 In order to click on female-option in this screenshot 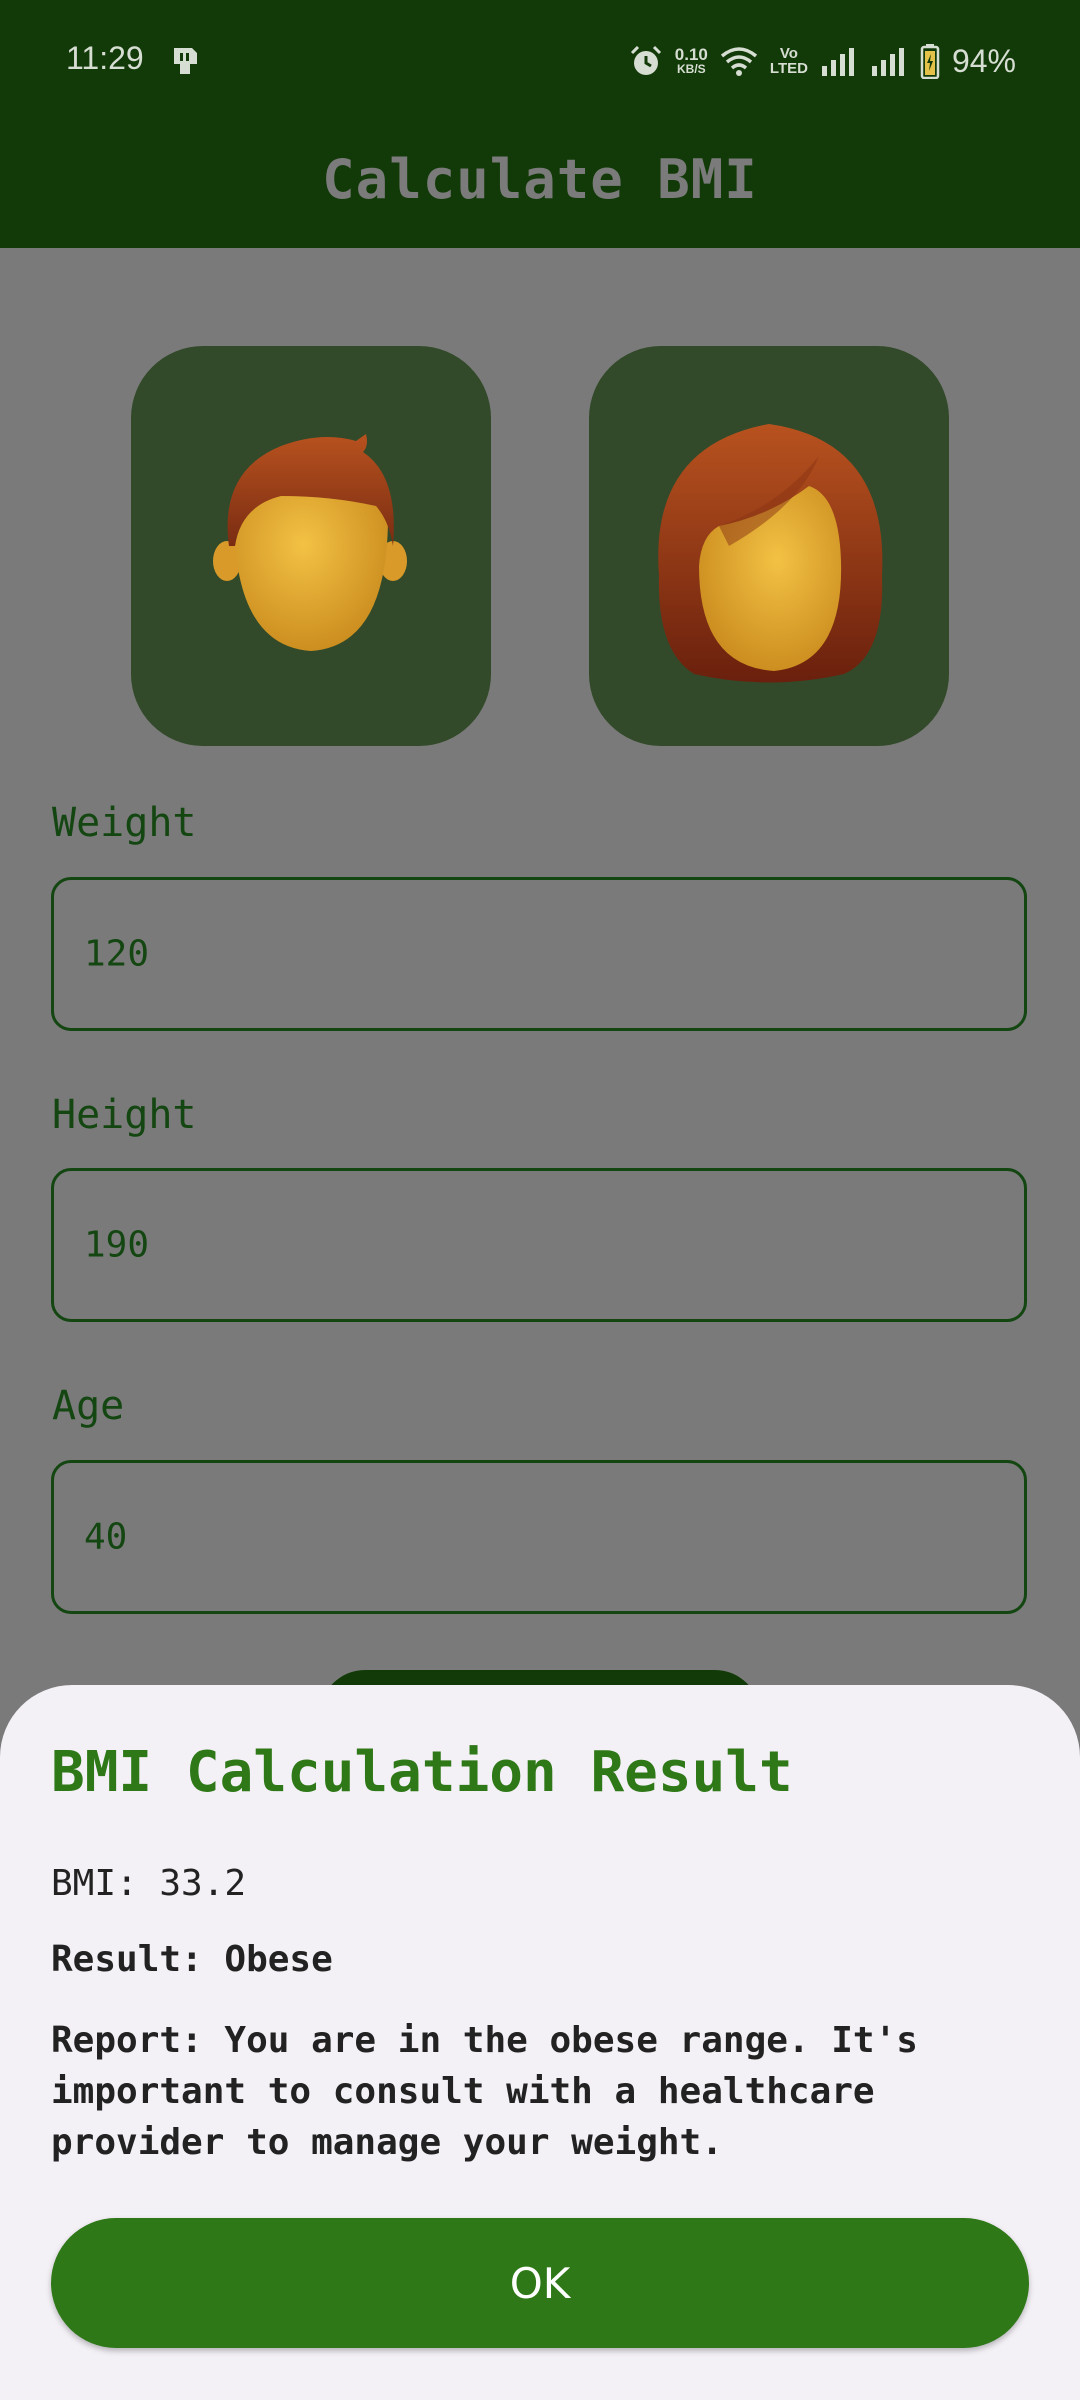, I will do `click(769, 546)`.